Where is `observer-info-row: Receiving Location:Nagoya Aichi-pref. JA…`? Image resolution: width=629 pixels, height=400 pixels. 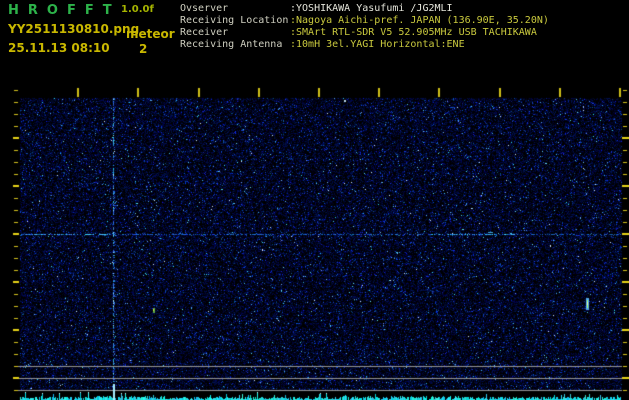
observer-info-row: Receiving Location:Nagoya Aichi-pref. JA… is located at coordinates (404, 20).